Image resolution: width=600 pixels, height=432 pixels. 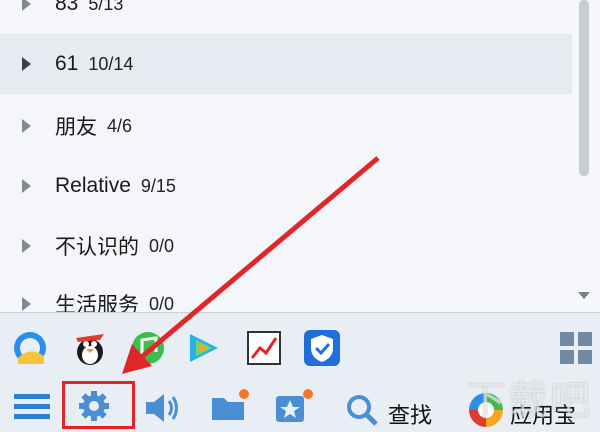 What do you see at coordinates (584, 295) in the screenshot?
I see `scroll-down-arrow-icon` at bounding box center [584, 295].